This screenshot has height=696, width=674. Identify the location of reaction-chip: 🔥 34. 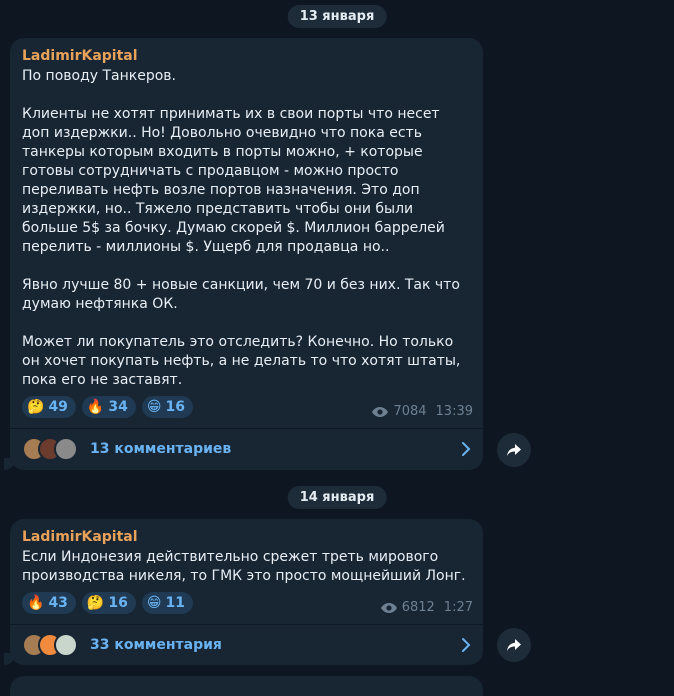
(108, 407).